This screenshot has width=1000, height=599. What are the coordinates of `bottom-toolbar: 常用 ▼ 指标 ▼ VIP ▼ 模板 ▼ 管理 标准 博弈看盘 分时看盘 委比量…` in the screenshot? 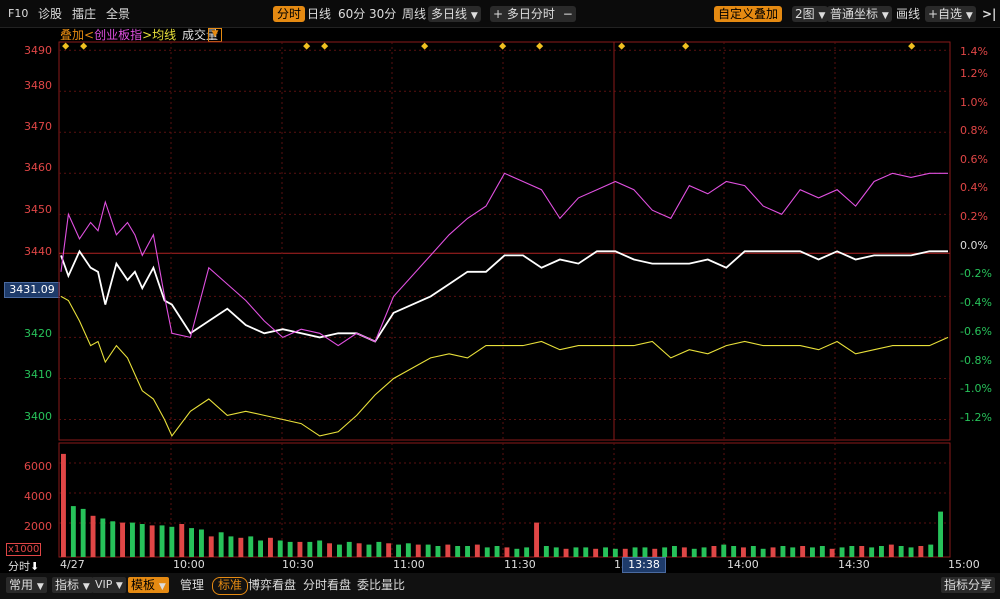 It's located at (500, 586).